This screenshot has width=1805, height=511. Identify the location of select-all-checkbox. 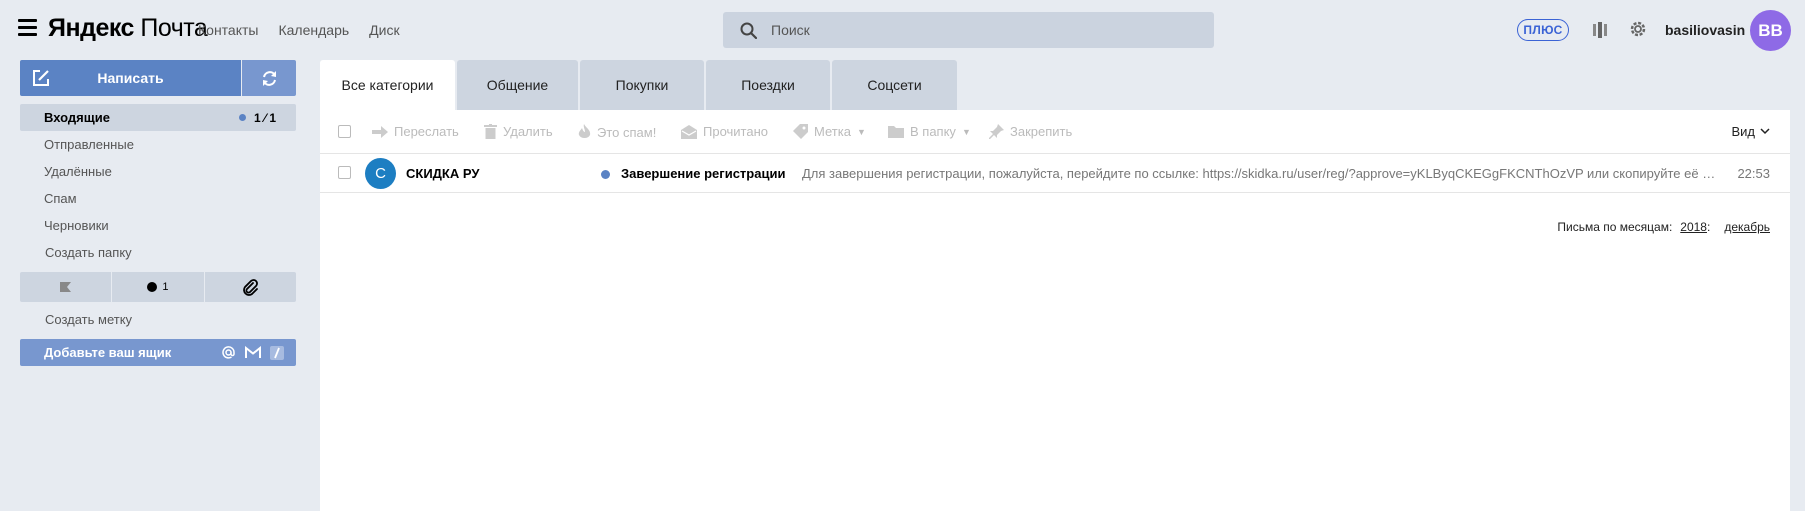
(344, 131).